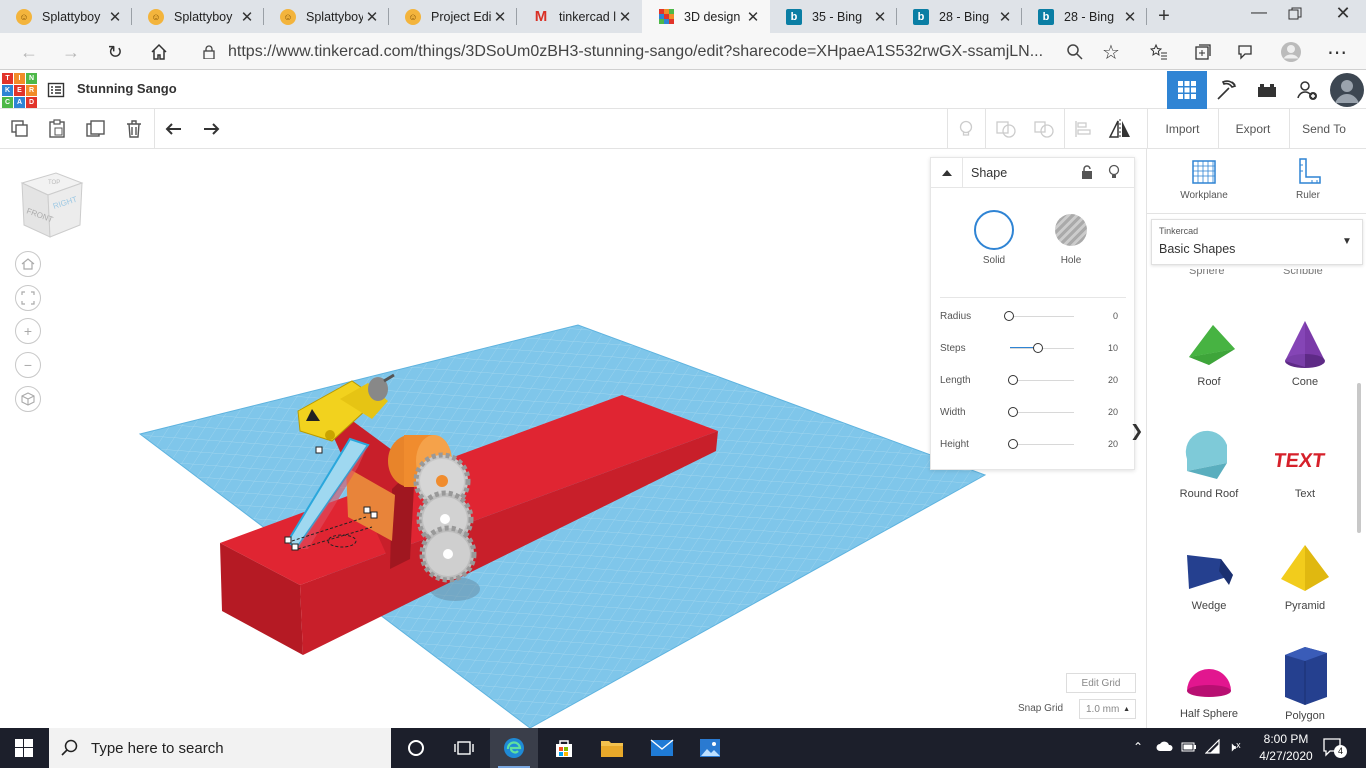  I want to click on ruler-tool: Ruler, so click(1308, 179).